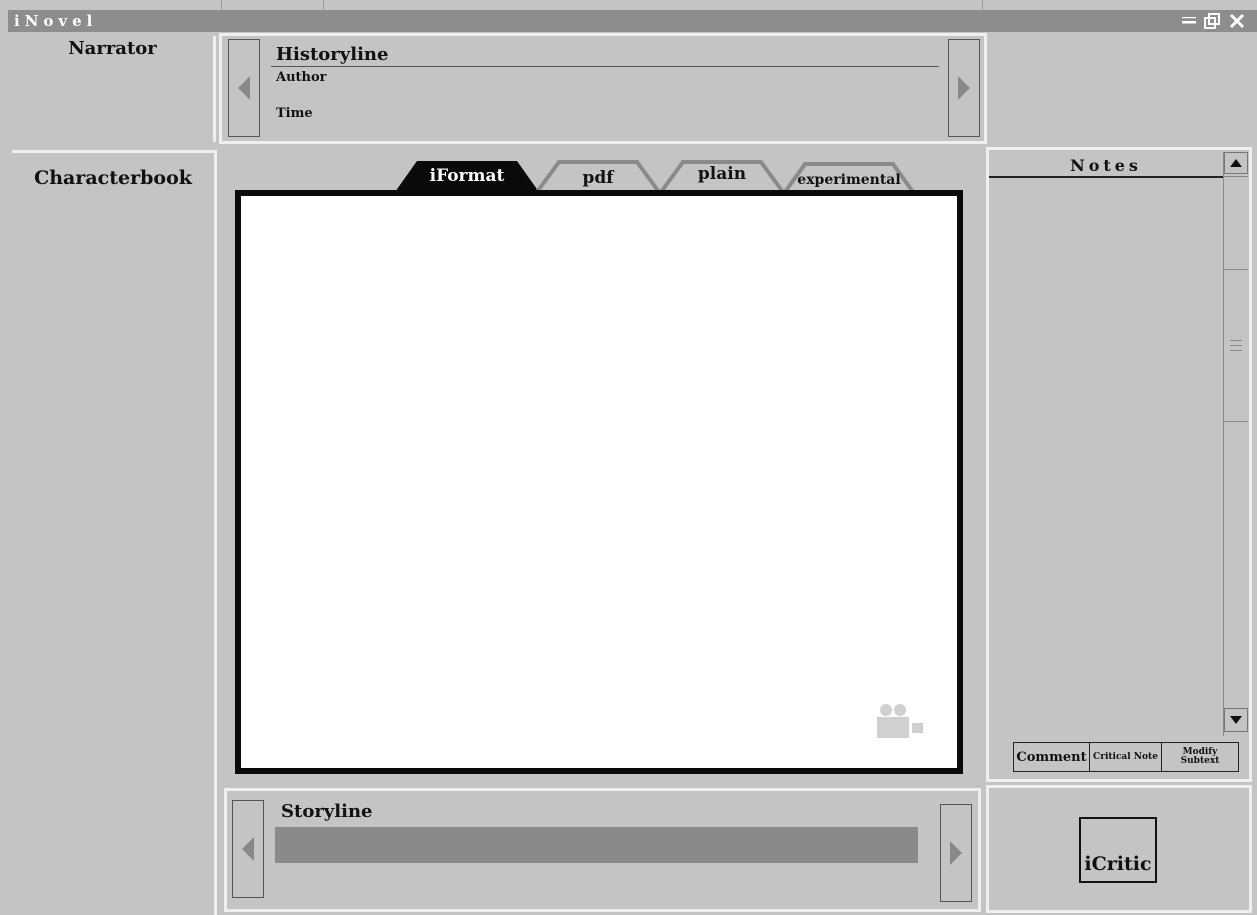 The height and width of the screenshot is (915, 1257). What do you see at coordinates (603, 88) in the screenshot?
I see `historyline-panel: Historyline Author Time` at bounding box center [603, 88].